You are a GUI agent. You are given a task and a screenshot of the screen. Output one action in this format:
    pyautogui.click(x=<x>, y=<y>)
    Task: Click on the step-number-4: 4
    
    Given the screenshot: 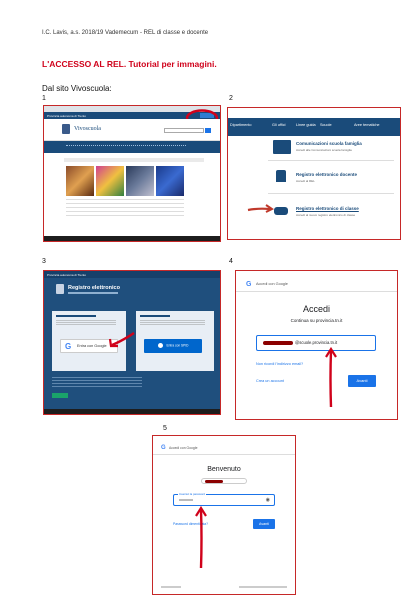 What is the action you would take?
    pyautogui.click(x=231, y=261)
    